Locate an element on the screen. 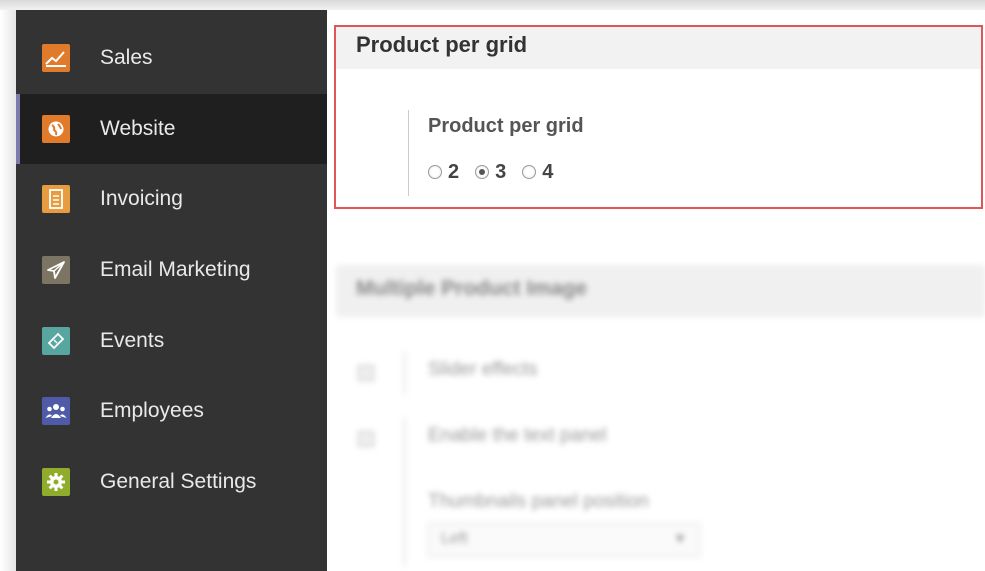  blurred-section-title: Multiple Product Image is located at coordinates (472, 288).